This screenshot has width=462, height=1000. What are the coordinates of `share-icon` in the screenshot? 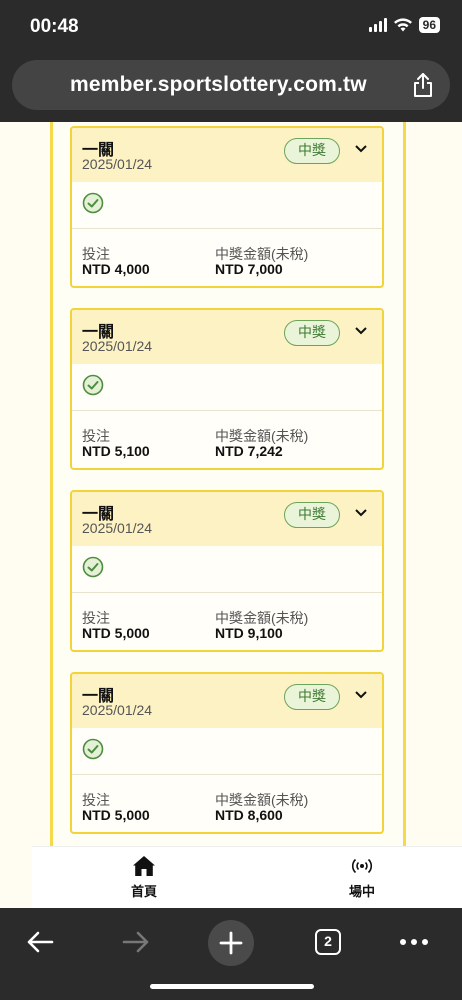 It's located at (423, 85).